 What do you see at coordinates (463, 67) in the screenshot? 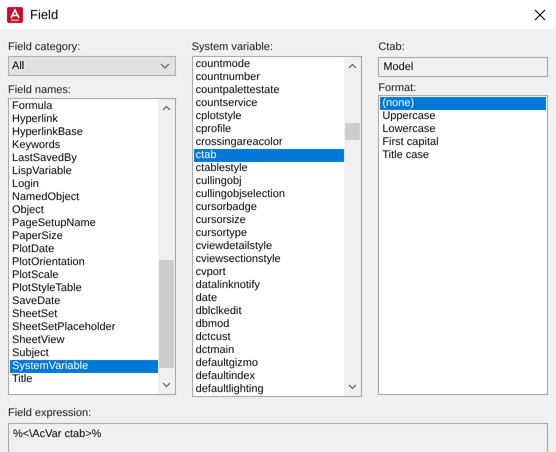
I see `ctab-value-field: Model` at bounding box center [463, 67].